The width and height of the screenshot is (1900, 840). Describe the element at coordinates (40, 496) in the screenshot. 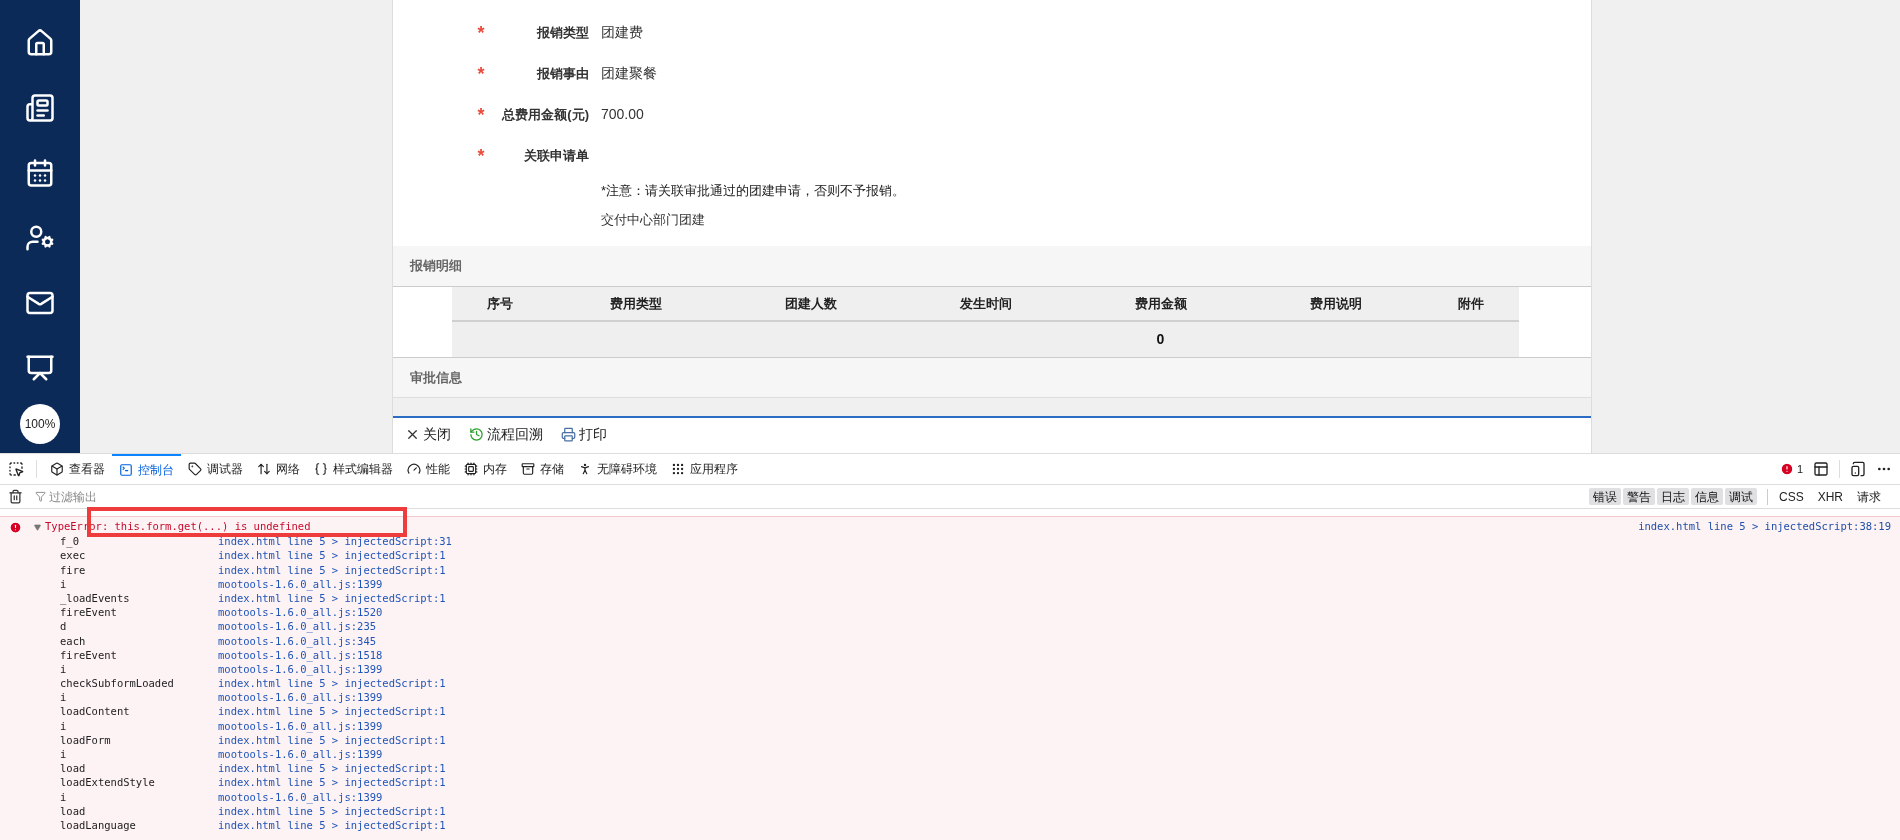

I see `filter-icon` at that location.